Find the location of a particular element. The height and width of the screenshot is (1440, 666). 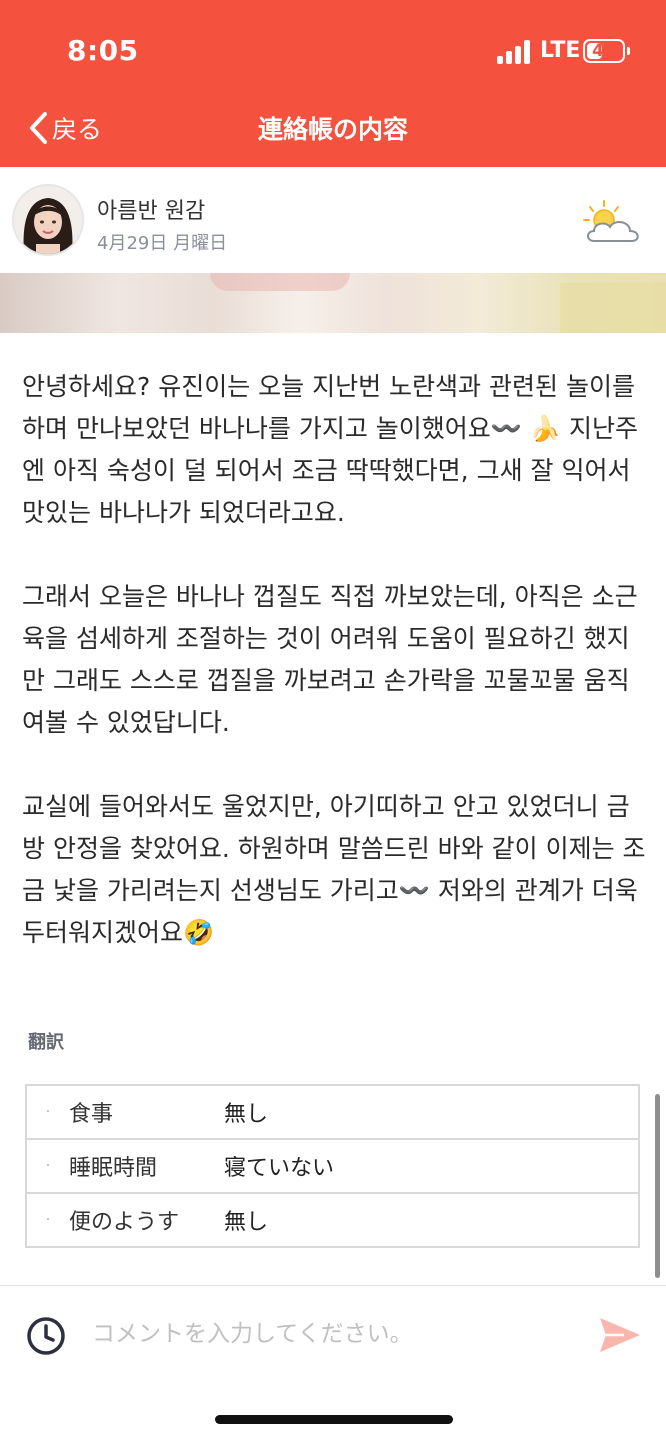

info-label: 便のようす is located at coordinates (124, 1222).